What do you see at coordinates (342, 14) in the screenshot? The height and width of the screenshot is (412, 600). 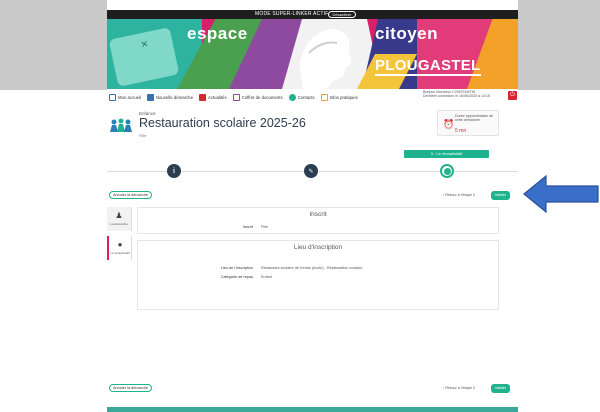 I see `super-linker-disable-button: Désactiver` at bounding box center [342, 14].